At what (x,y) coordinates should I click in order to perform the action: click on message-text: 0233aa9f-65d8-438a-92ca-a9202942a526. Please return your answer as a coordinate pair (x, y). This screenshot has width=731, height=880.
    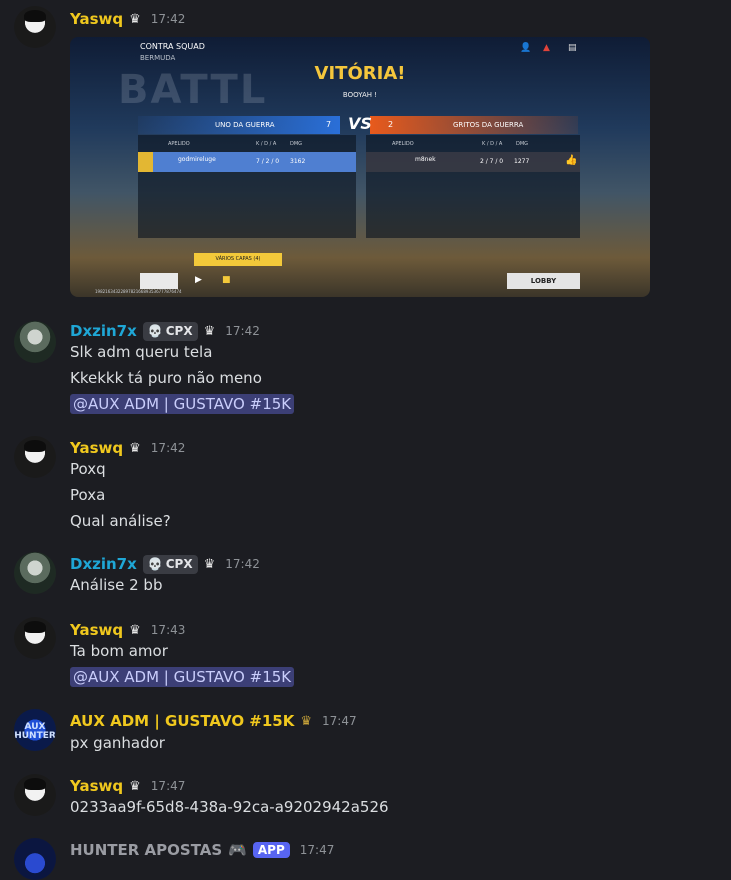
    Looking at the image, I should click on (229, 807).